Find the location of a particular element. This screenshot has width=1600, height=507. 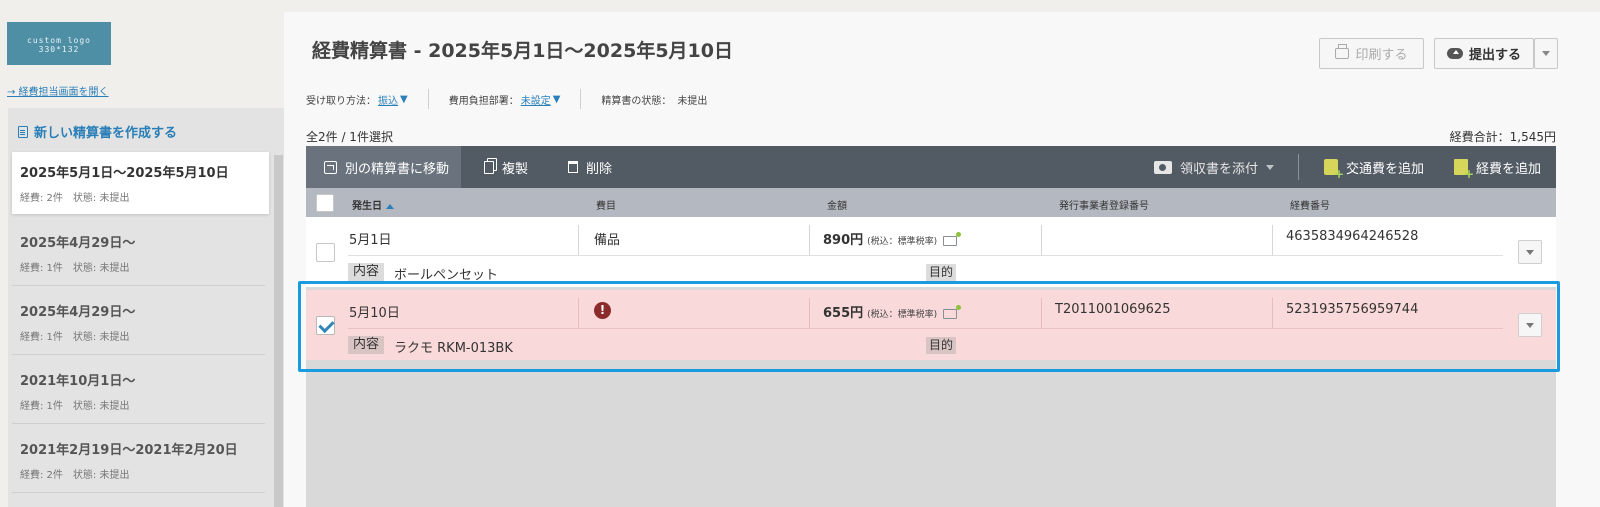

add-transit-label: 交通費を追加 is located at coordinates (1385, 169).